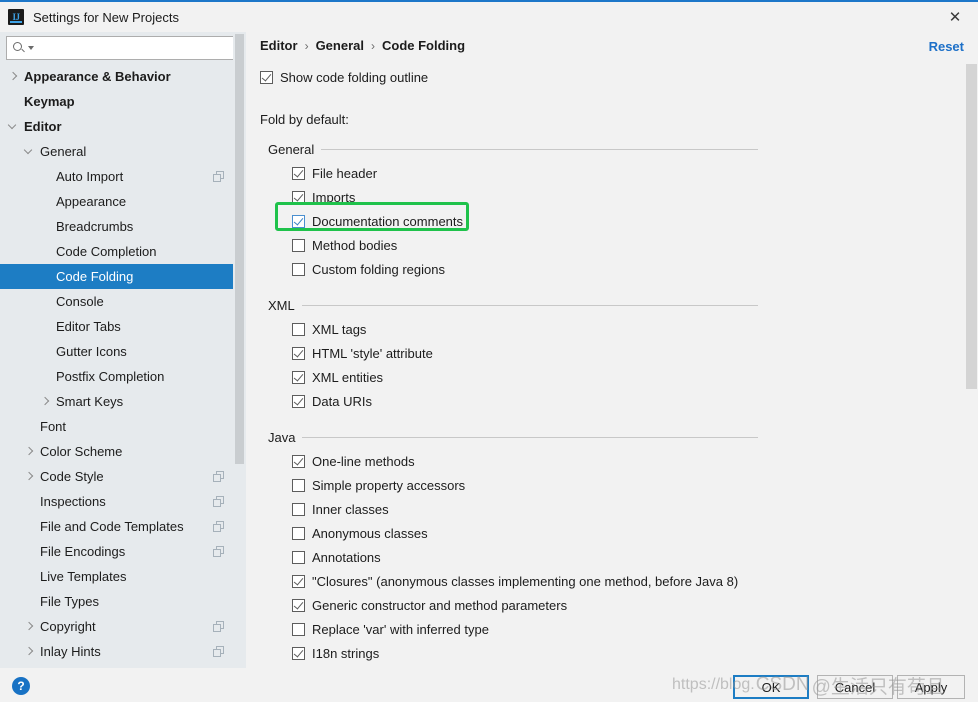  I want to click on sidebar-item-smart-keys: Smart Keys, so click(123, 401).